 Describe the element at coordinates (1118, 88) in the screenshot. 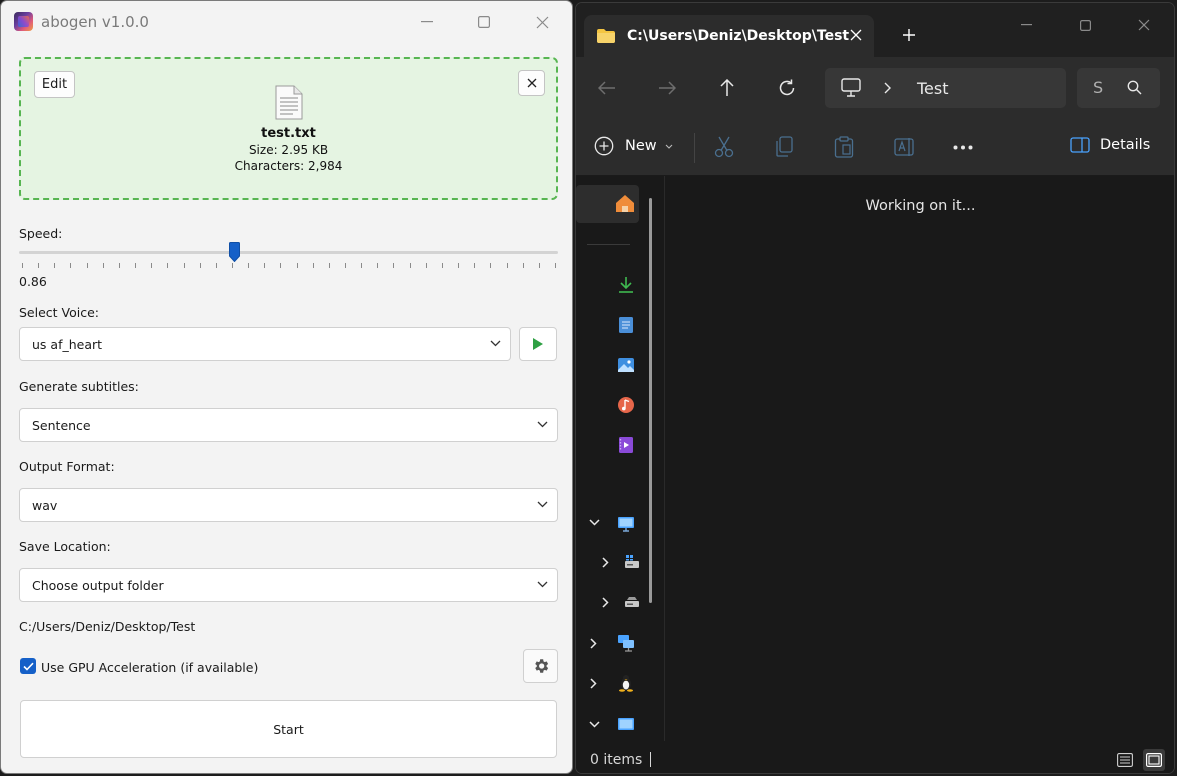

I see `search-box: S` at that location.